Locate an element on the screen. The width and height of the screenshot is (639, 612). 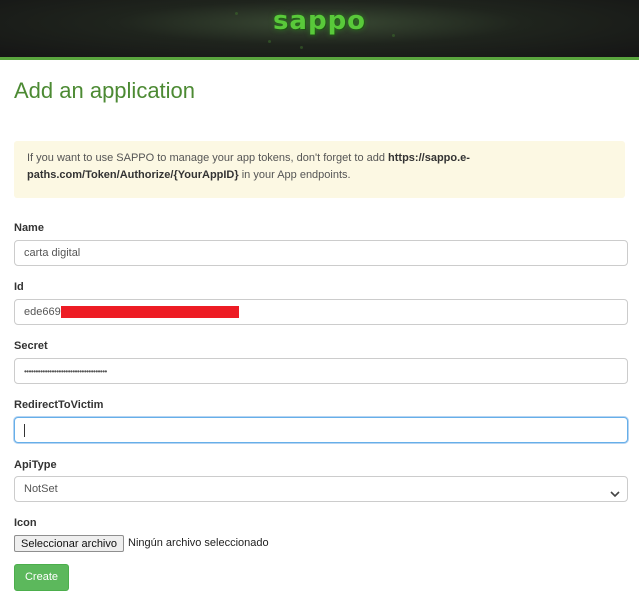
redirect-label: RedirectToVictim is located at coordinates (59, 405).